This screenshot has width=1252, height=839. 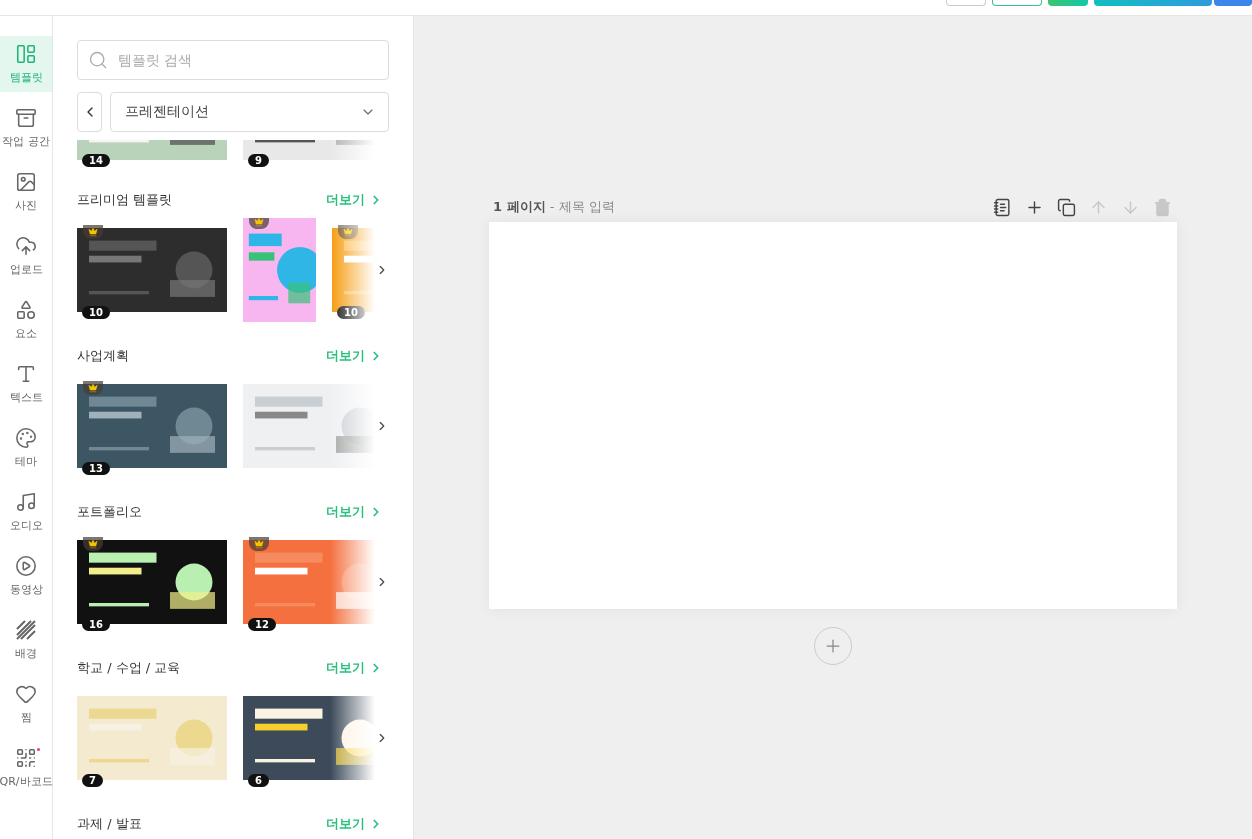 I want to click on copy-icon, so click(x=1066, y=207).